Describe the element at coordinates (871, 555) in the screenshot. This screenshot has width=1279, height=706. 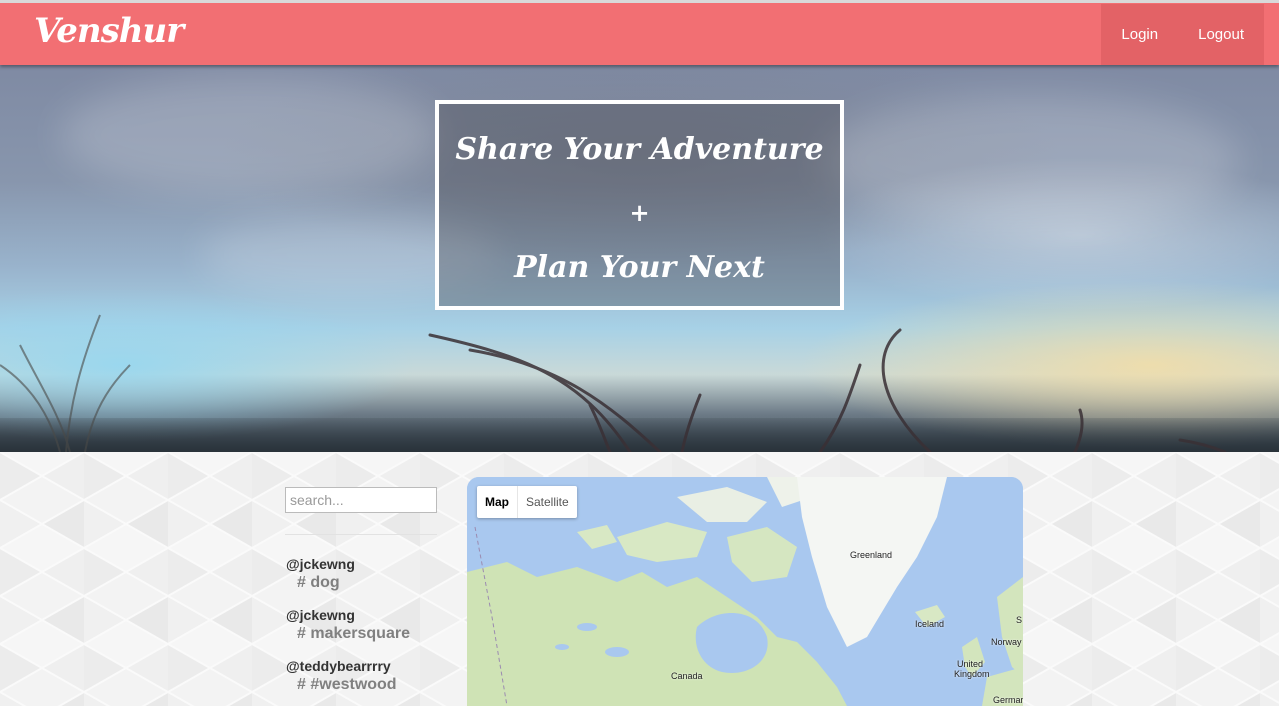
I see `map-label-greenland: Greenland` at that location.